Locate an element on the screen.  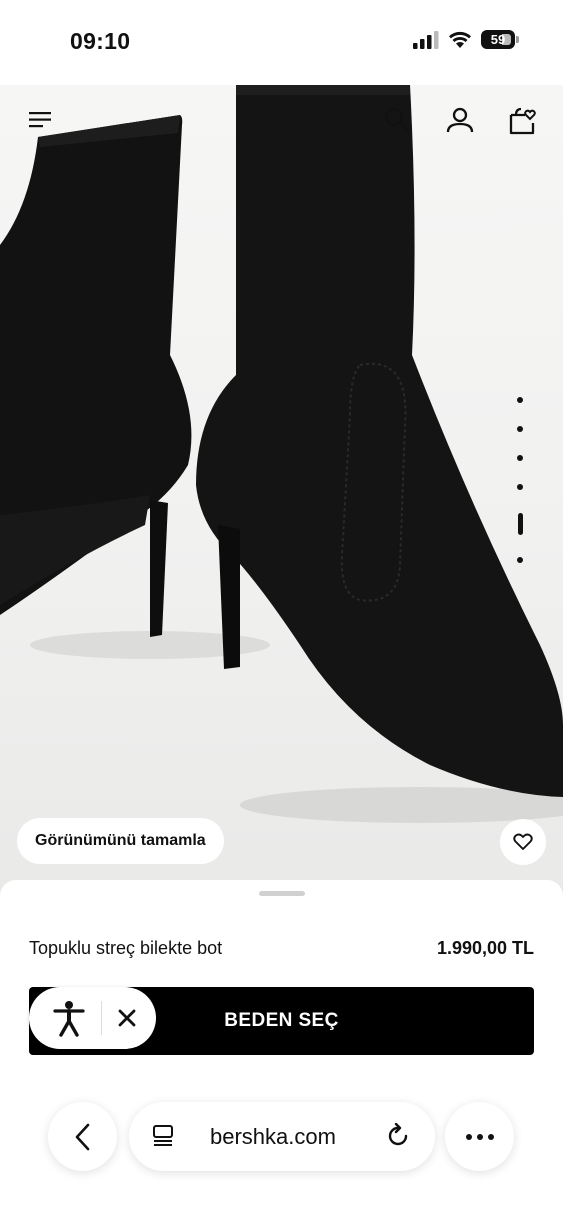
gallery-indicator is located at coordinates (520, 491).